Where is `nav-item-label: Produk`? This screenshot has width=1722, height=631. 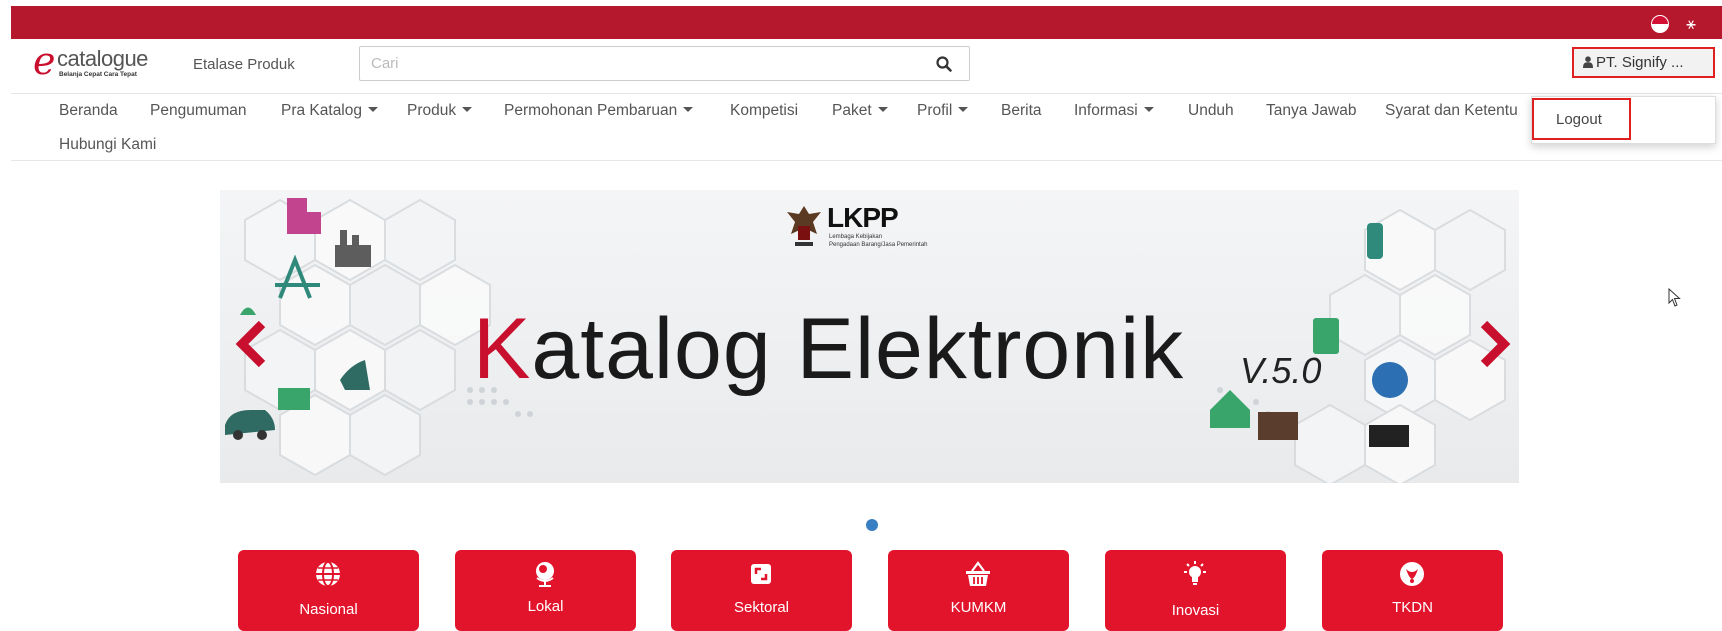
nav-item-label: Produk is located at coordinates (432, 110).